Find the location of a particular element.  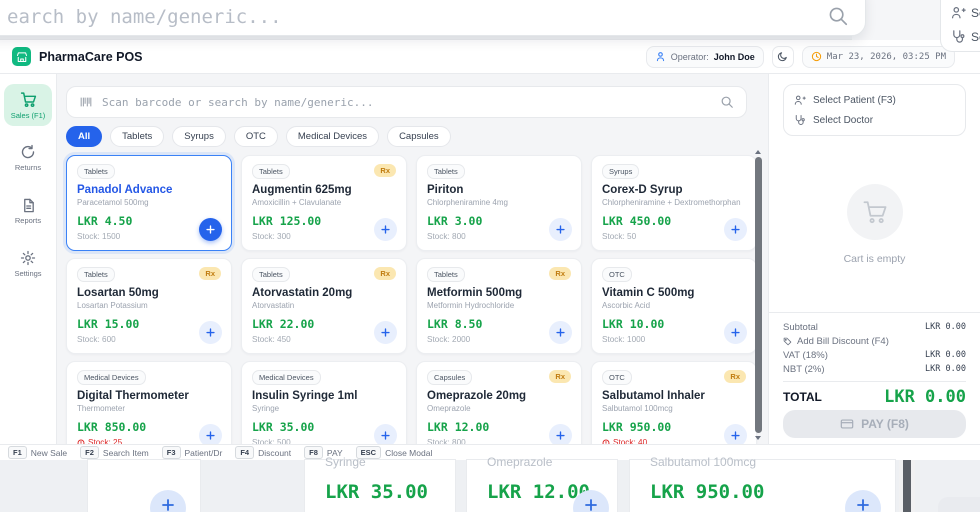

cart-icon is located at coordinates (28, 99).